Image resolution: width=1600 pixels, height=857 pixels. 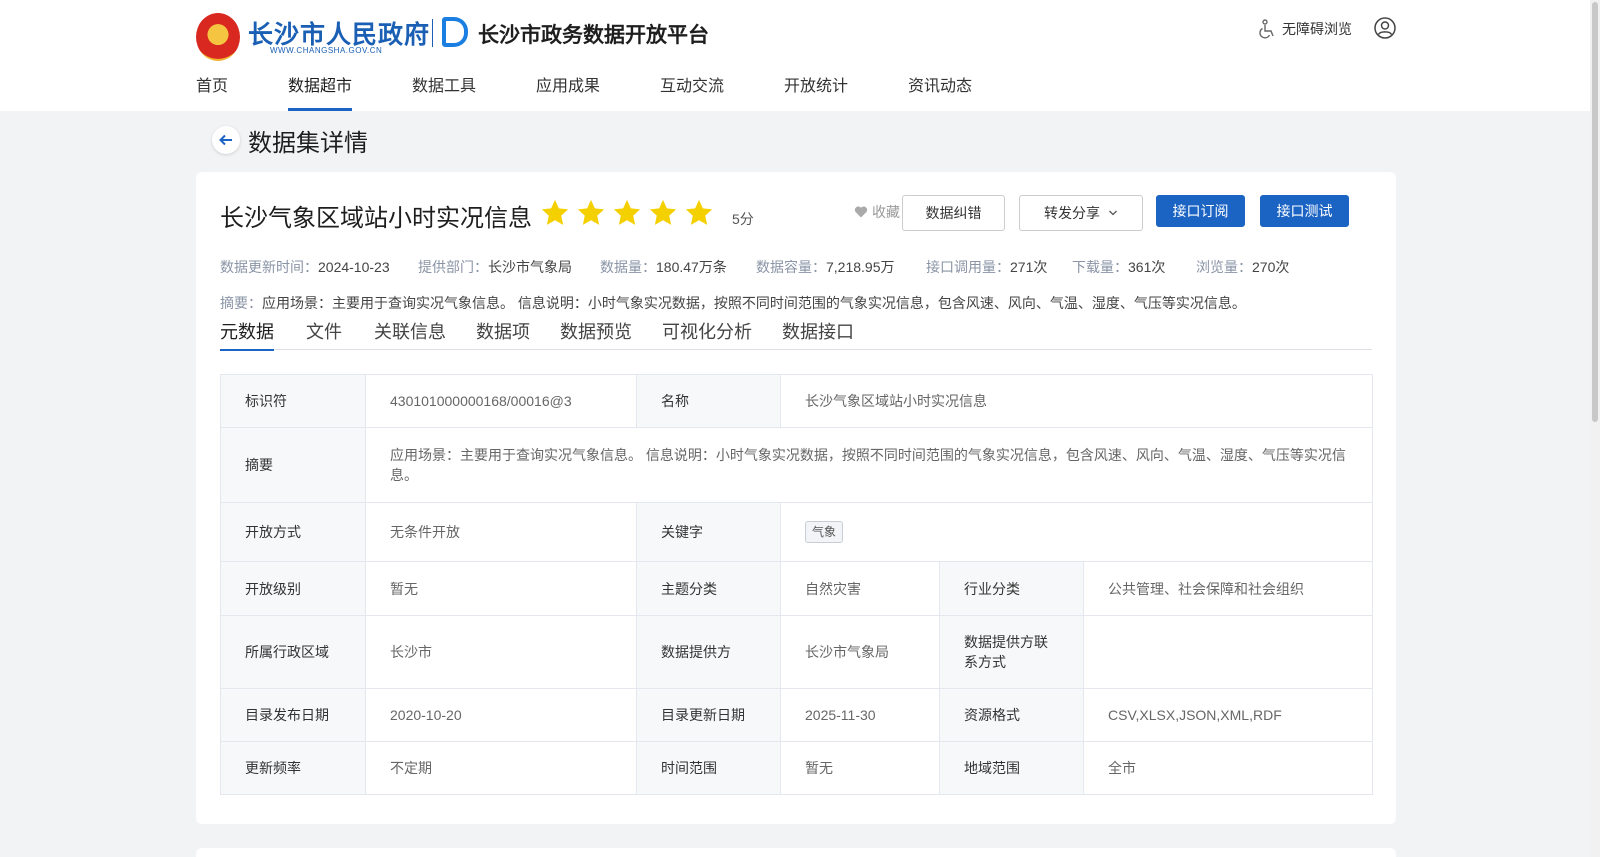 I want to click on nav-data-tools: 数据工具, so click(x=444, y=91).